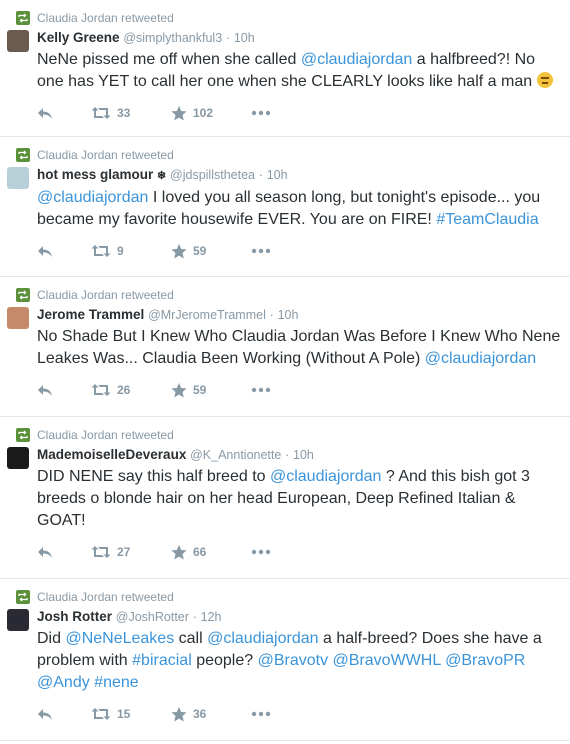 The width and height of the screenshot is (570, 744). What do you see at coordinates (224, 660) in the screenshot?
I see `text-segment: people?` at bounding box center [224, 660].